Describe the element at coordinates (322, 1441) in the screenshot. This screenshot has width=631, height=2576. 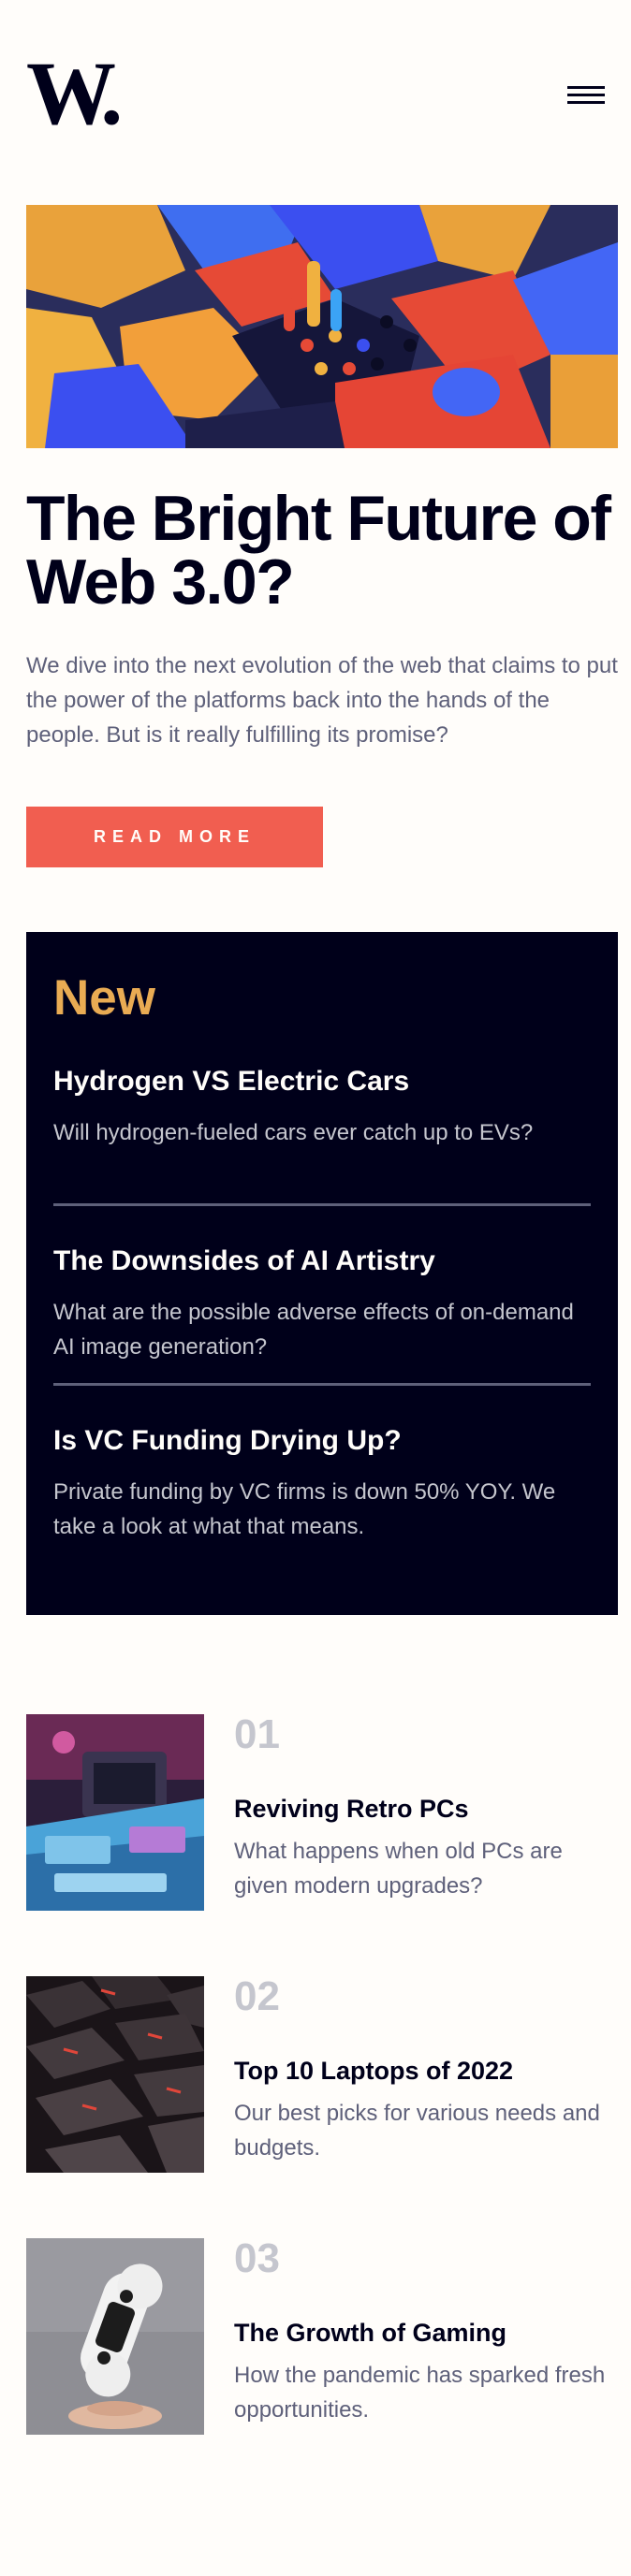
I see `new-item-title: Is VC Funding Drying Up?` at that location.